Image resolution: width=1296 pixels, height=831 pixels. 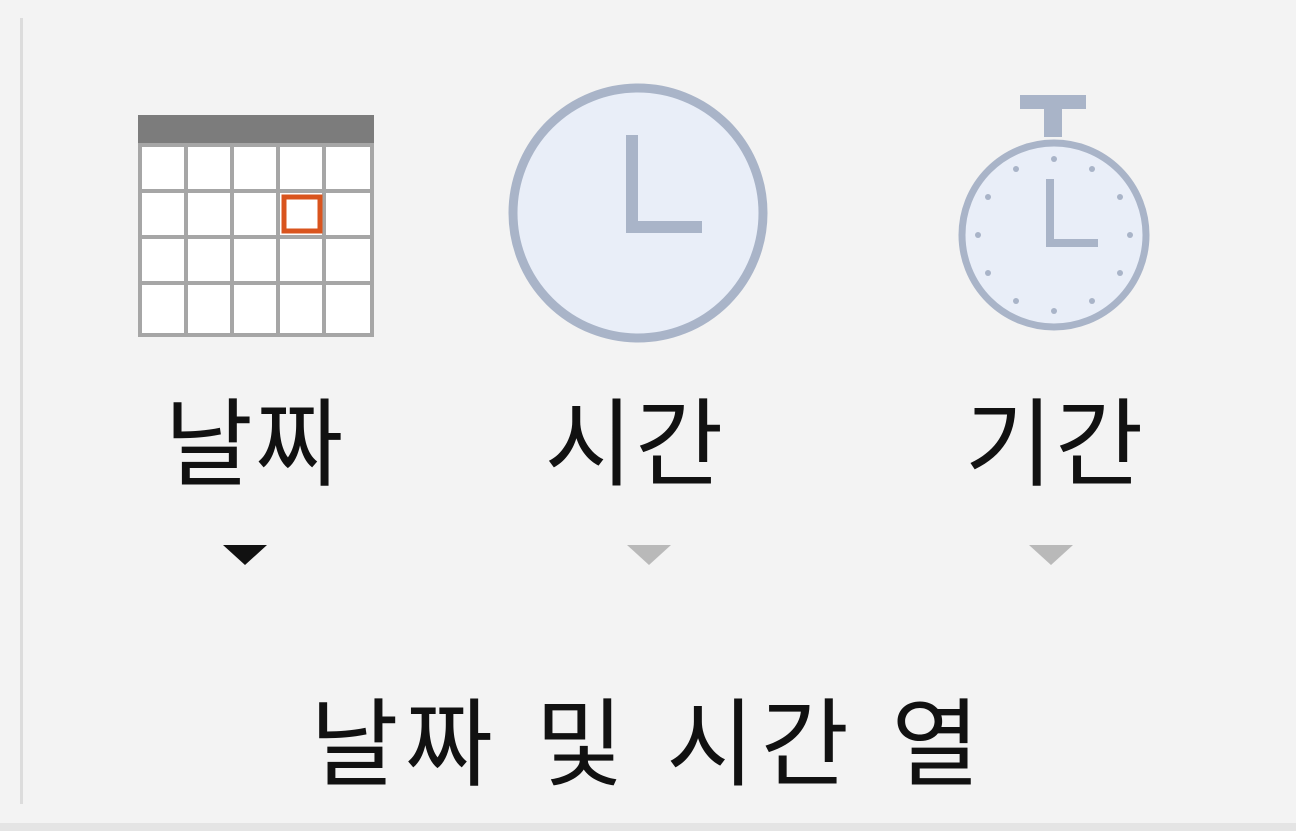 What do you see at coordinates (21, 411) in the screenshot?
I see `group-divider` at bounding box center [21, 411].